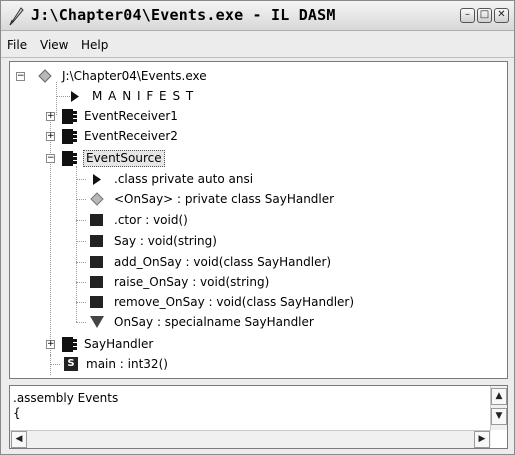 Image resolution: width=515 pixels, height=455 pixels. I want to click on tree-node-label: Say : void(string), so click(165, 241).